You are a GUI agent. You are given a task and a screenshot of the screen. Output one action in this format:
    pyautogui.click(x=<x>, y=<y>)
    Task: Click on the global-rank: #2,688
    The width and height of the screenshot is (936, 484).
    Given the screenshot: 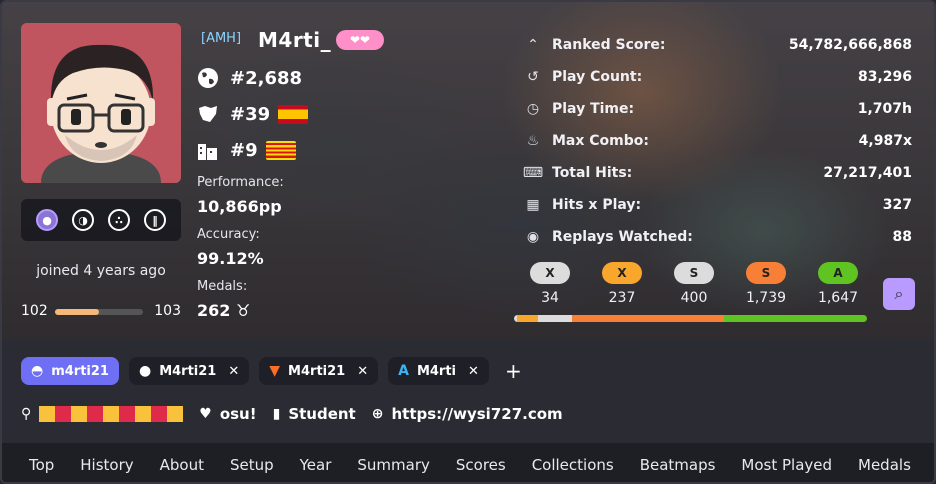 What is the action you would take?
    pyautogui.click(x=249, y=78)
    